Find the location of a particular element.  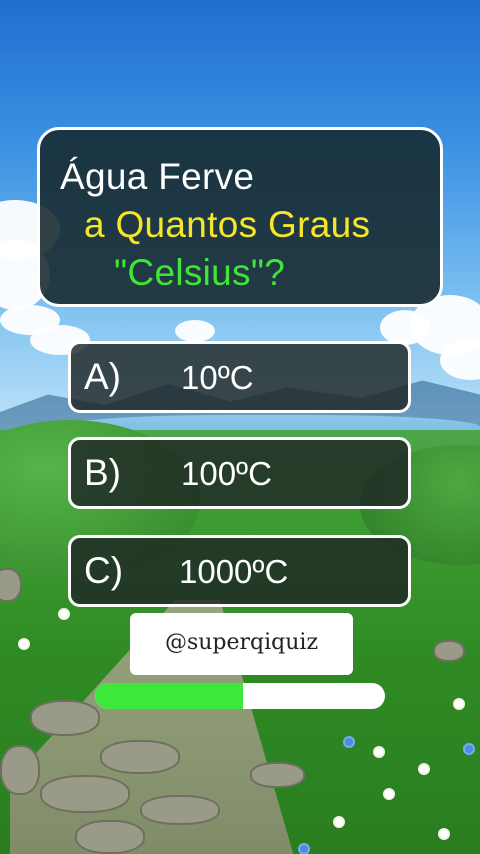

option-letter: A) is located at coordinates (102, 376).